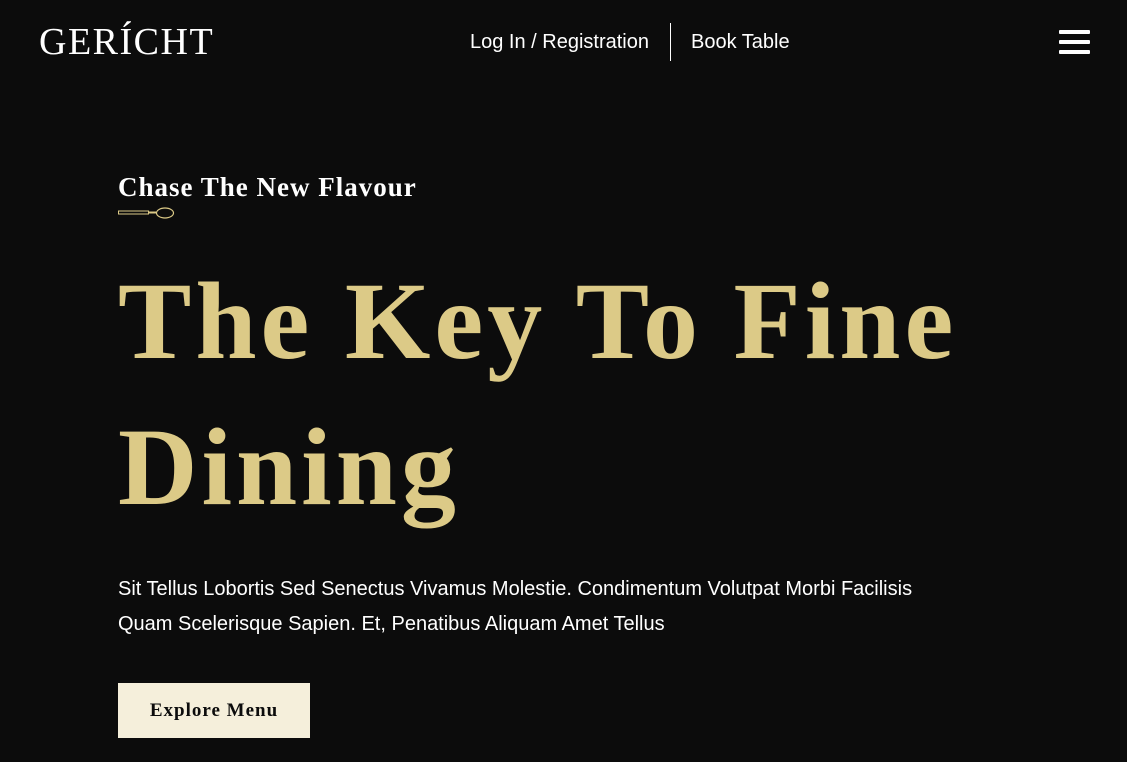 This screenshot has width=1127, height=762. I want to click on headline-line-1: The Key To Fine, so click(538, 321).